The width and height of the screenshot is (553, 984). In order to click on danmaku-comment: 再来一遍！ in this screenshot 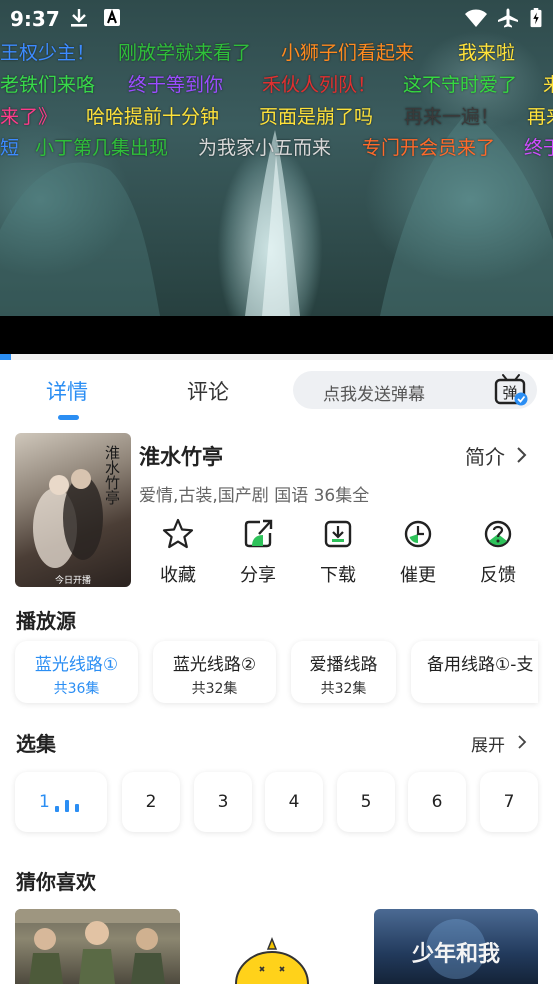, I will do `click(452, 117)`.